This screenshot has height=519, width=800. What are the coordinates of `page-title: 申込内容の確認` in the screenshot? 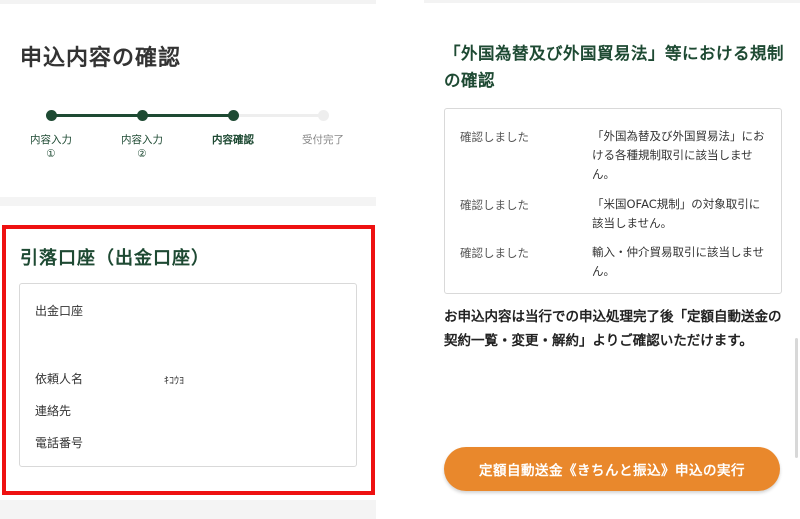 It's located at (101, 58).